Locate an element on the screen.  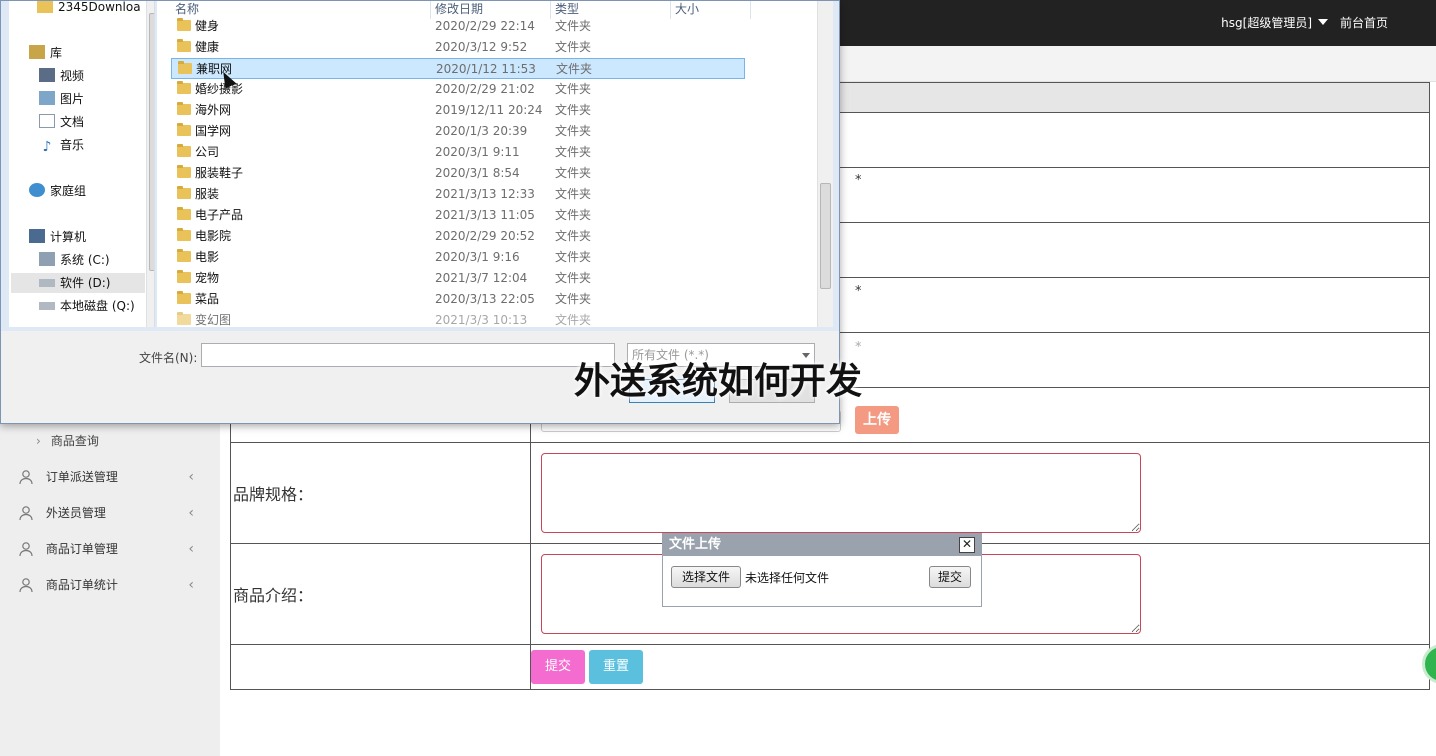
home-link: 前台首页 is located at coordinates (1364, 22).